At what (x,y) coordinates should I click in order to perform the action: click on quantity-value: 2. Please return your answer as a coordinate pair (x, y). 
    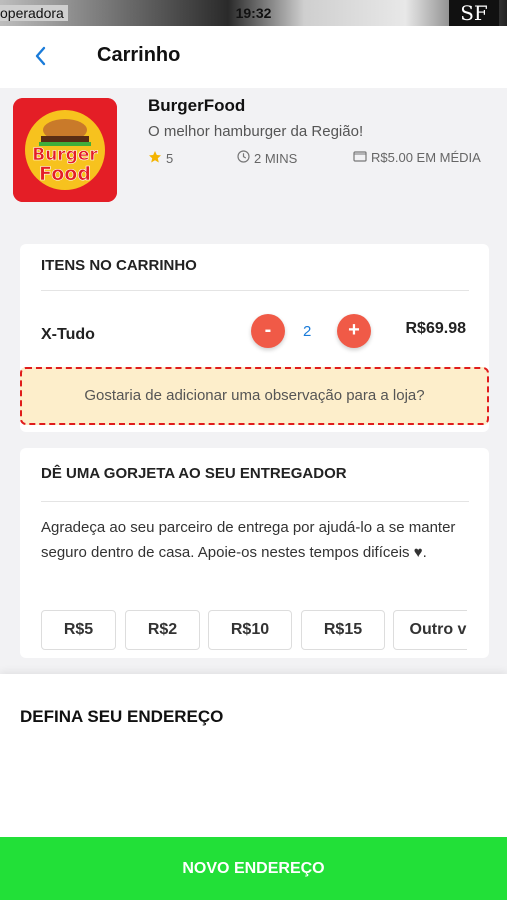
    Looking at the image, I should click on (307, 331).